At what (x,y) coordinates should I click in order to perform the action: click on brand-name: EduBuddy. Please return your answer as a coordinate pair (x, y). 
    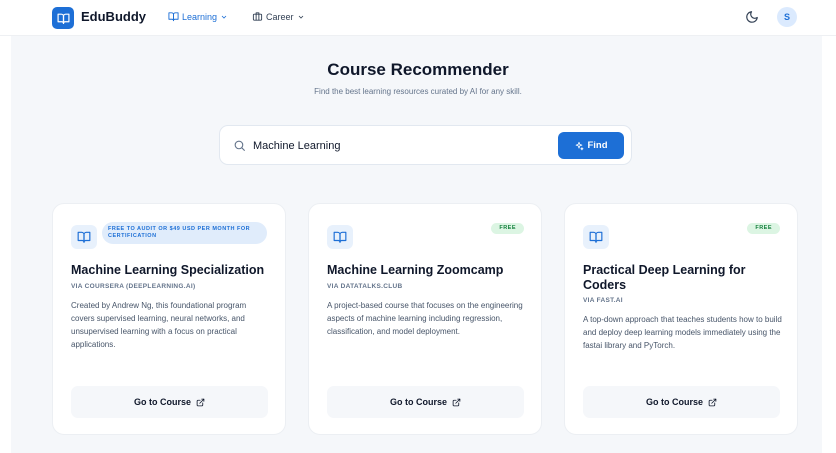
    Looking at the image, I should click on (113, 16).